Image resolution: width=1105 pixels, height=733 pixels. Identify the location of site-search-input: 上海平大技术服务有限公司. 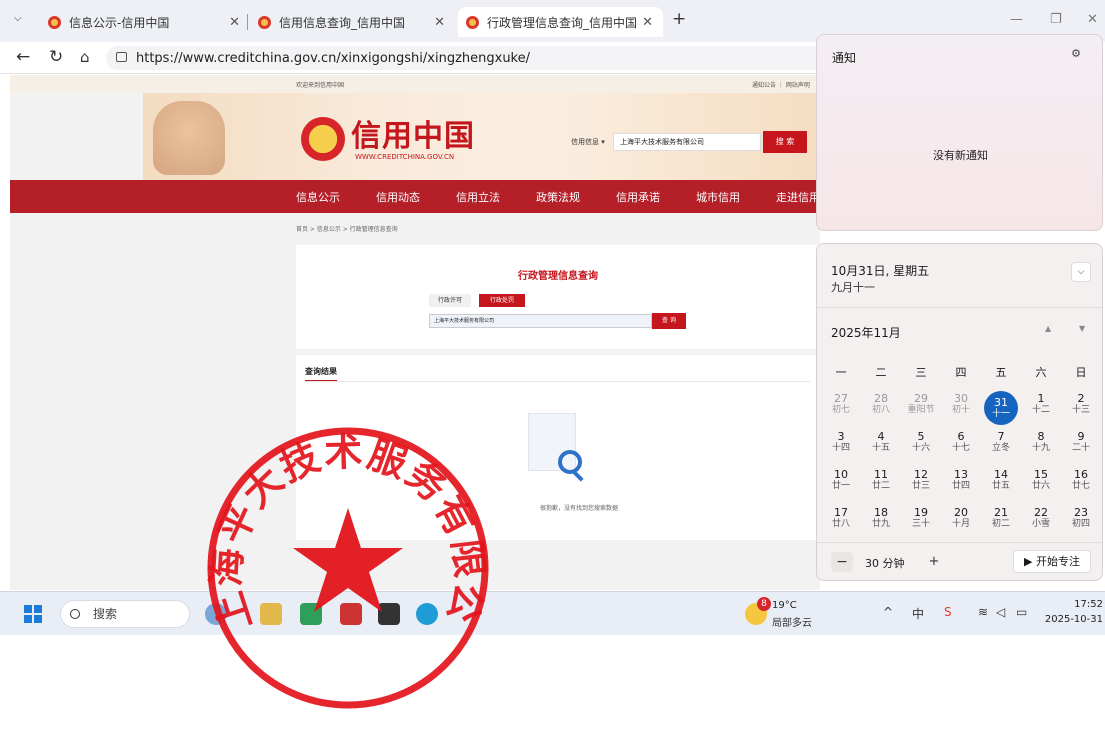
(687, 142).